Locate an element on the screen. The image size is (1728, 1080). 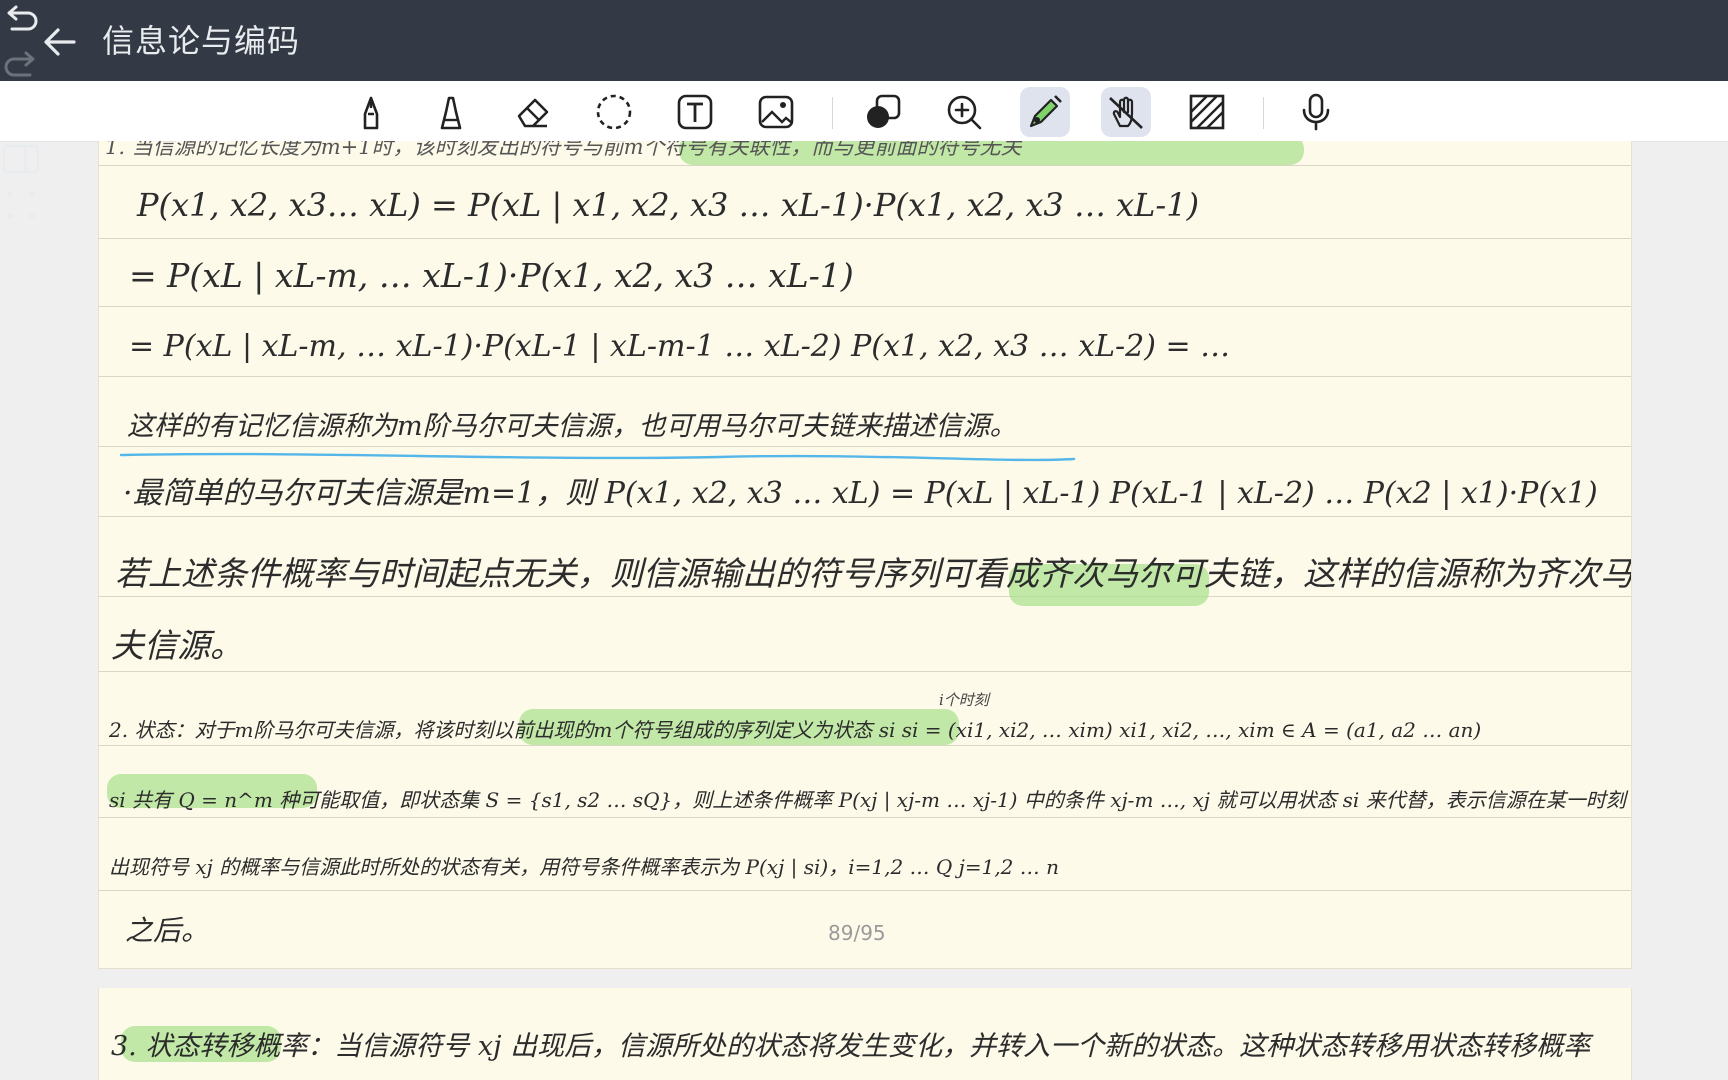
highlighter-icon is located at coordinates (451, 113).